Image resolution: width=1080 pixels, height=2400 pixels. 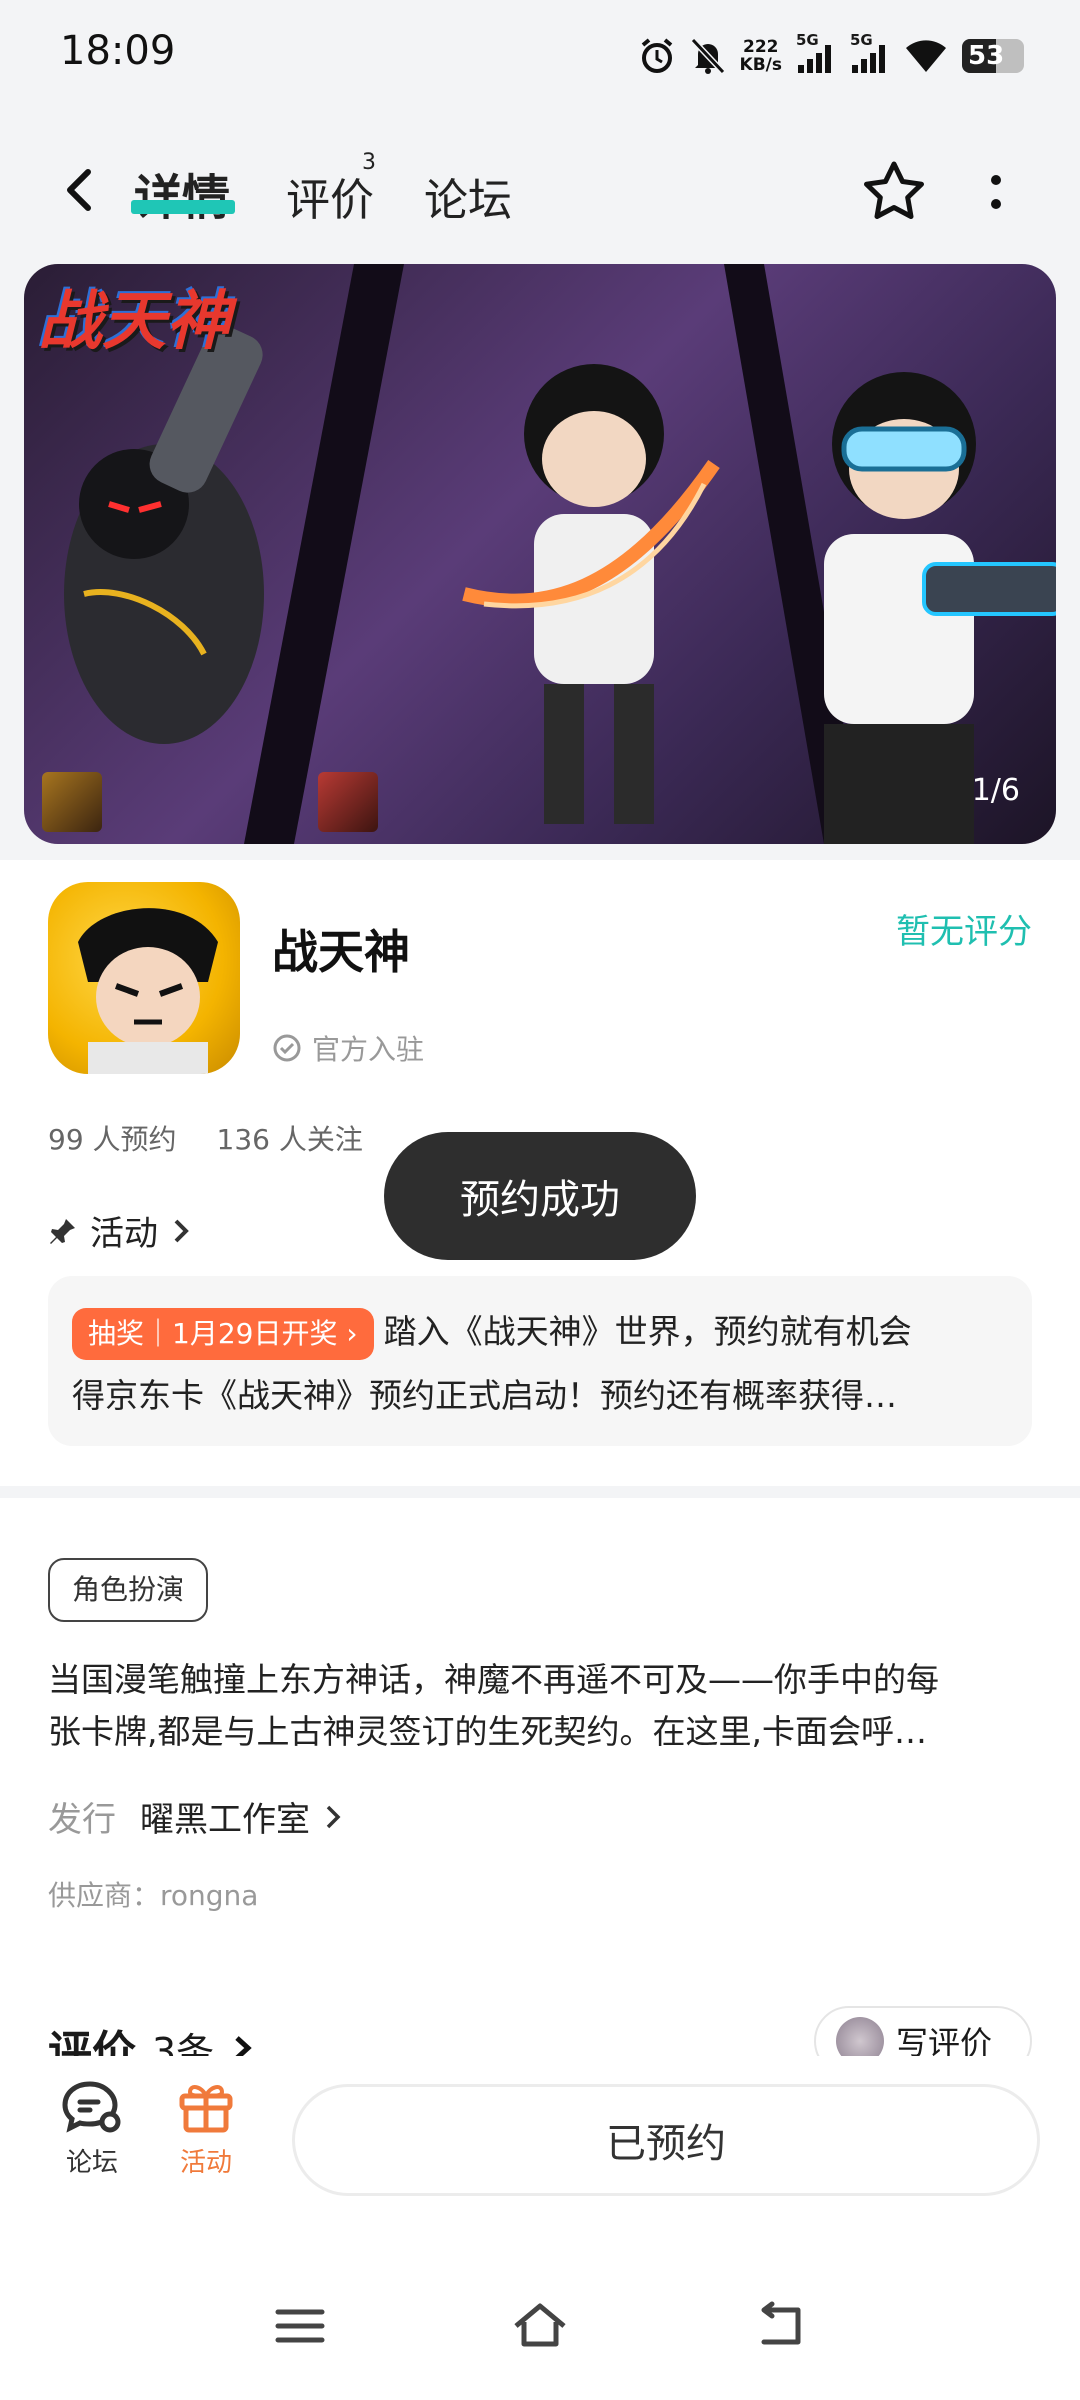 What do you see at coordinates (657, 56) in the screenshot?
I see `alarm-icon` at bounding box center [657, 56].